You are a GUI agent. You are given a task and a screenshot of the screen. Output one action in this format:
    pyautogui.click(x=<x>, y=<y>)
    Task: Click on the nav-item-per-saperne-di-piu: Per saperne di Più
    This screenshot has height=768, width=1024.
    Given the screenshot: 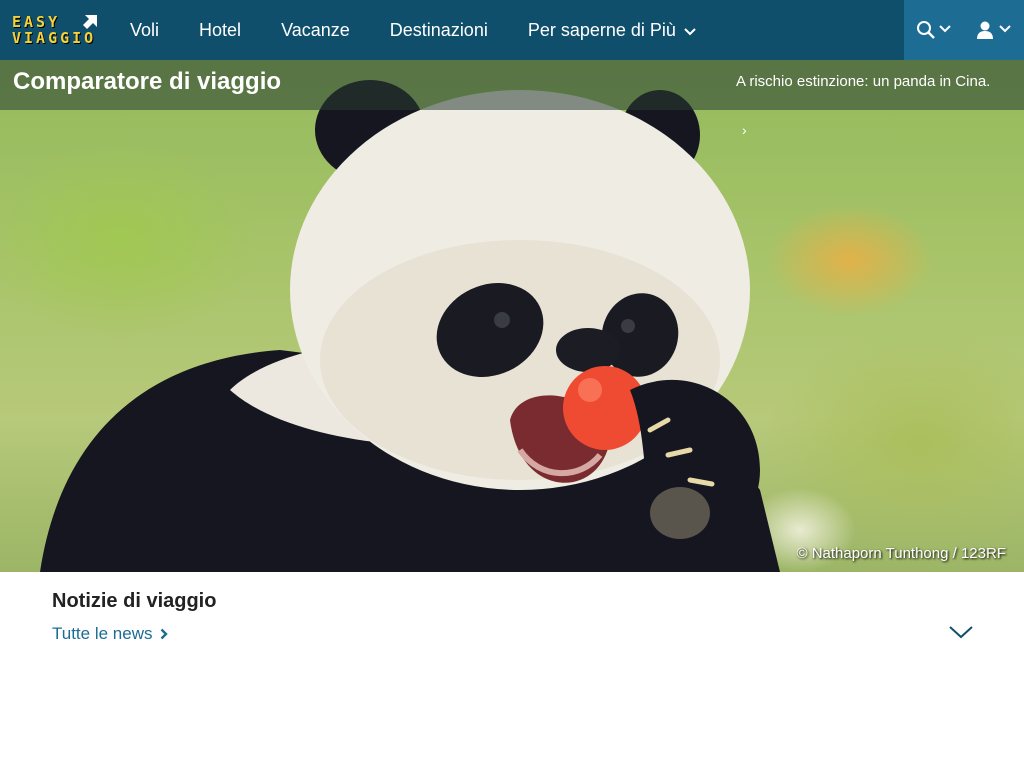 What is the action you would take?
    pyautogui.click(x=612, y=30)
    